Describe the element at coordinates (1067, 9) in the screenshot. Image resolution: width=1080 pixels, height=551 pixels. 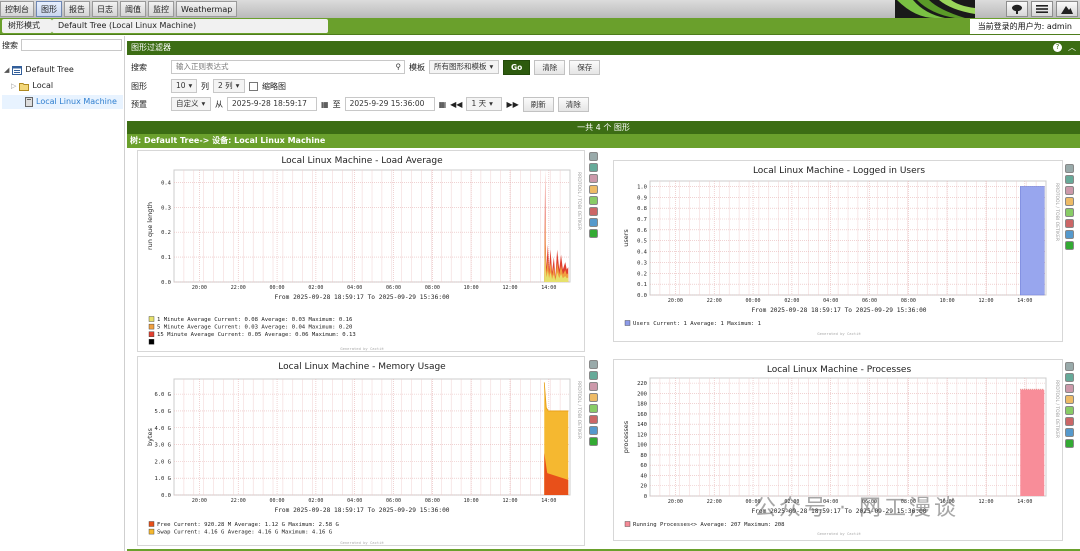
I see `mountain-icon` at that location.